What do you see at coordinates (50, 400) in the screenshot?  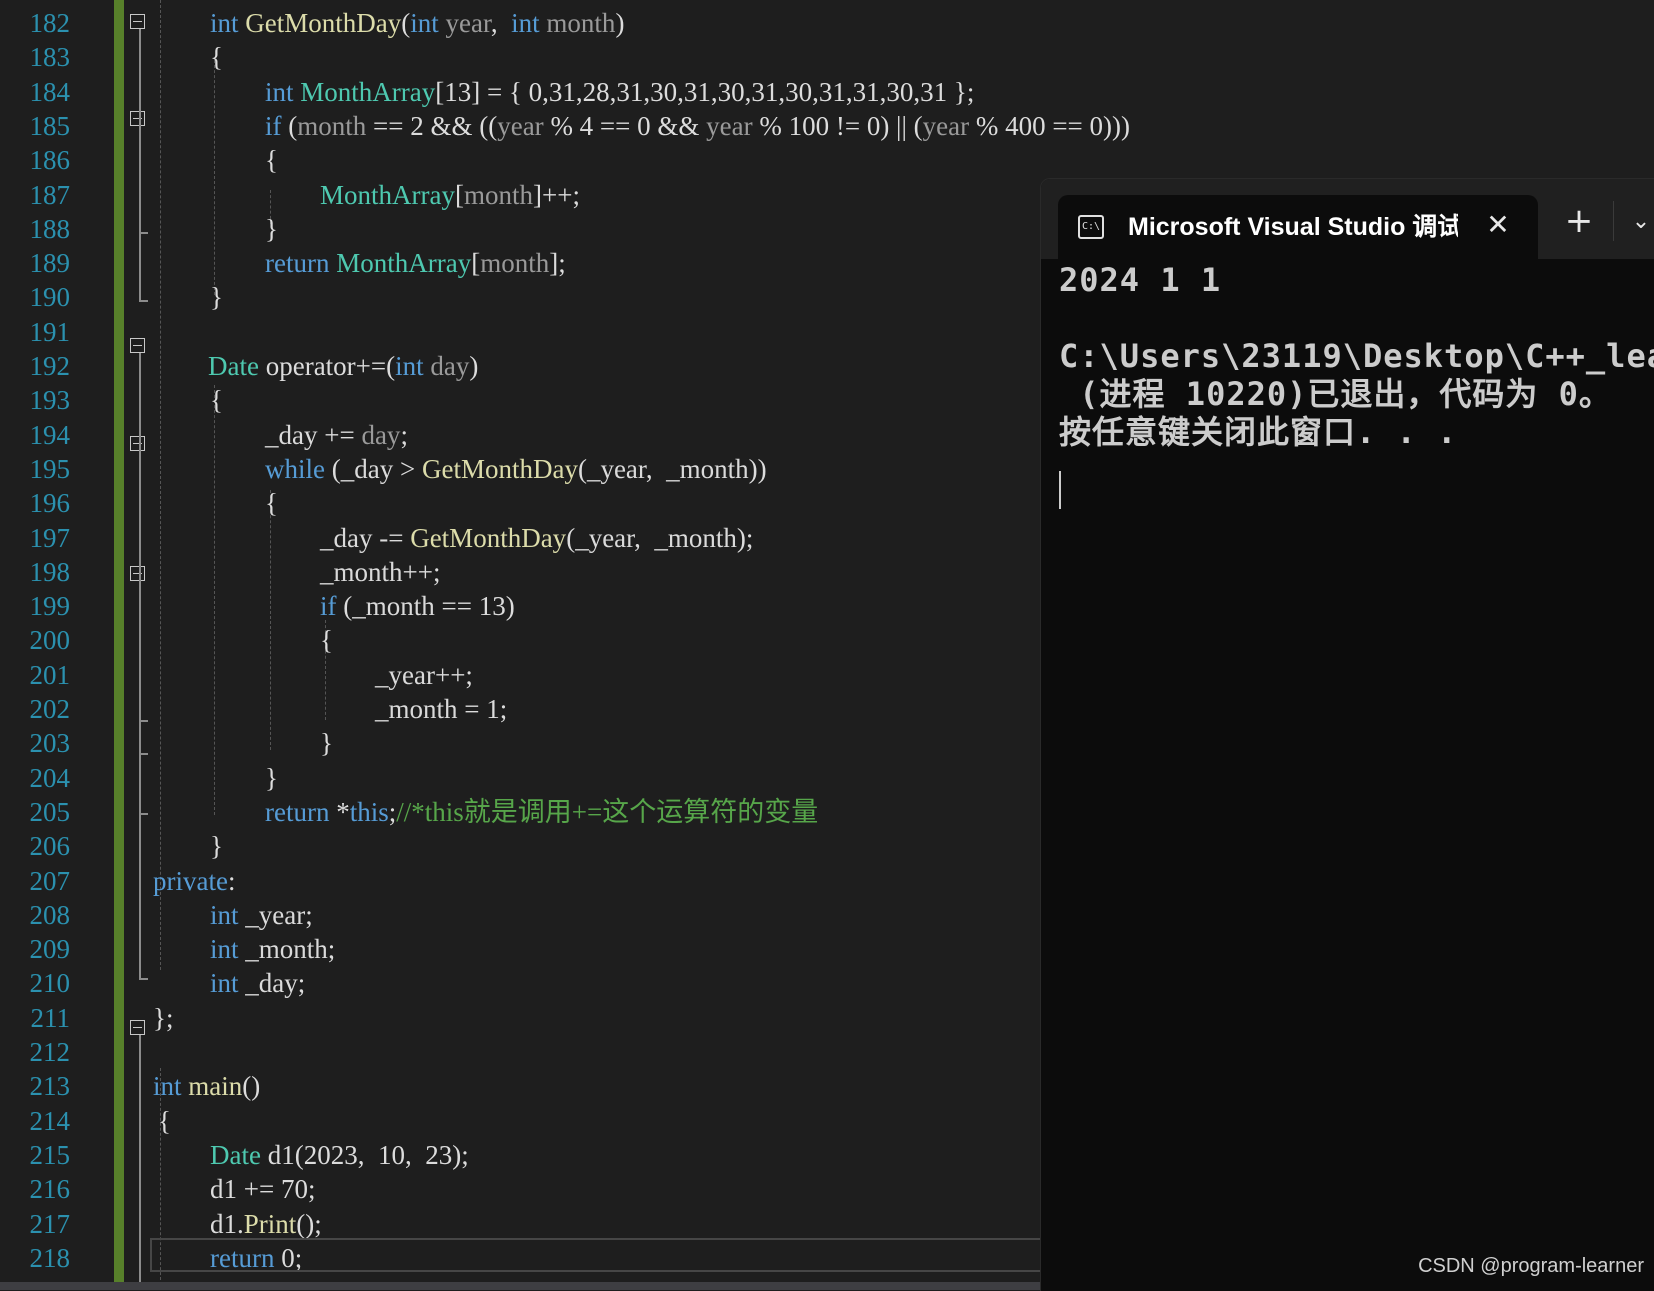 I see `line-number: 193` at bounding box center [50, 400].